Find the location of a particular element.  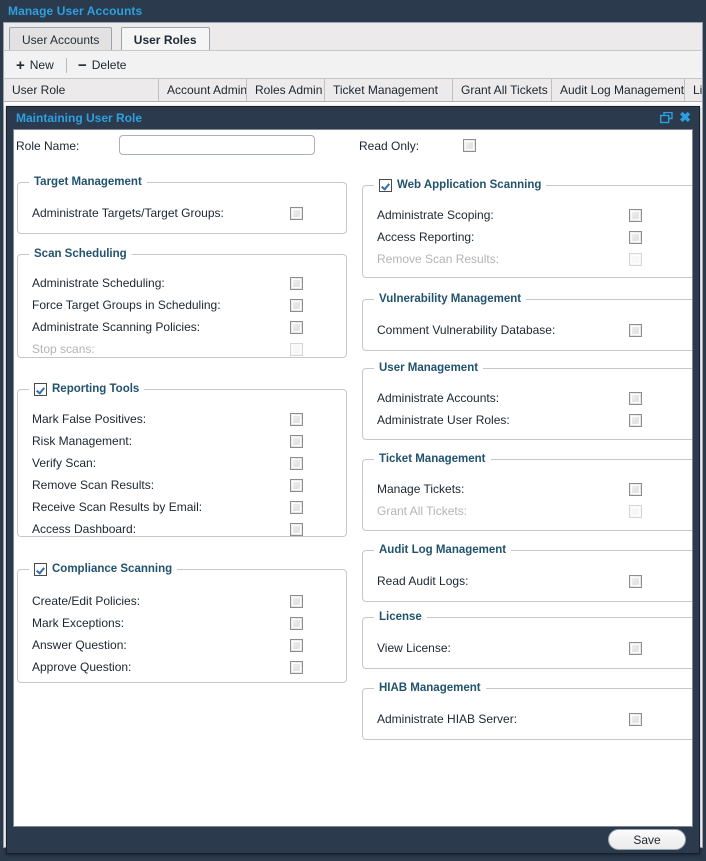

column-header: Account Admin is located at coordinates (203, 90).